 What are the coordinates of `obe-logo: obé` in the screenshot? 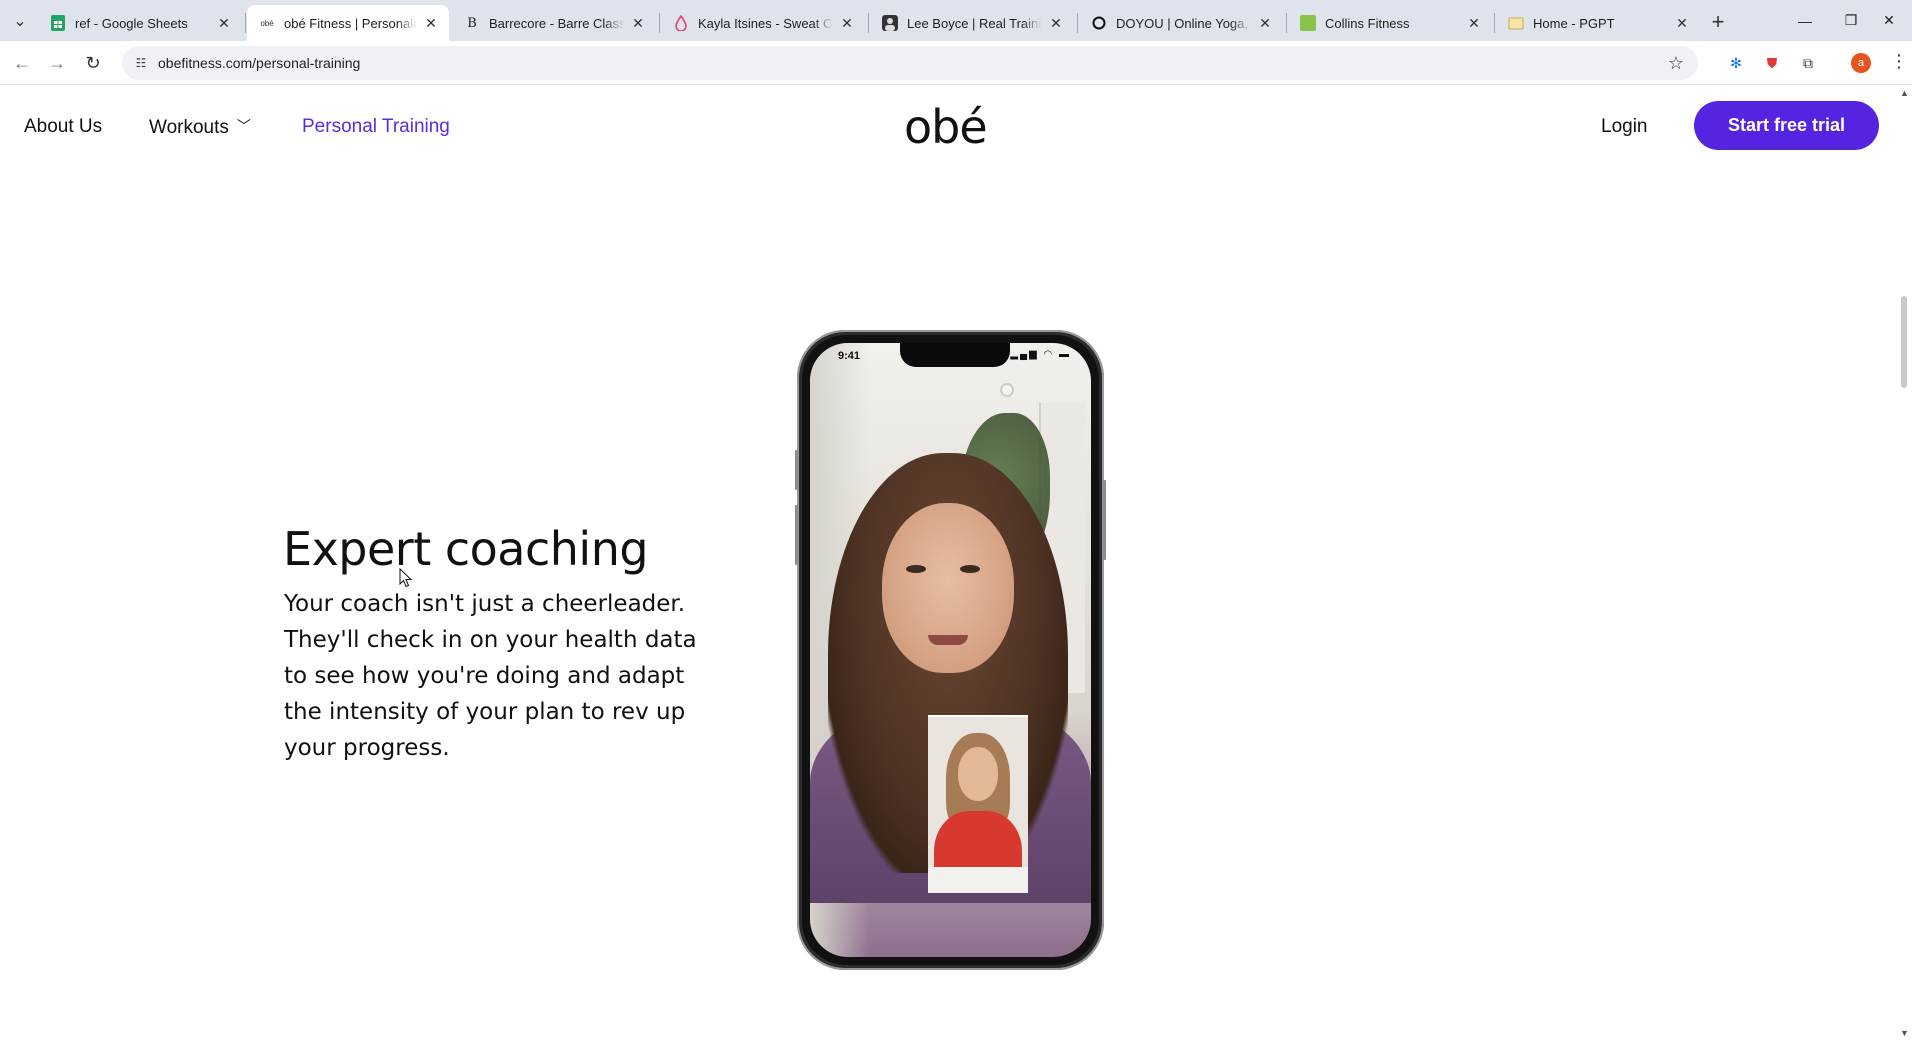 It's located at (946, 127).